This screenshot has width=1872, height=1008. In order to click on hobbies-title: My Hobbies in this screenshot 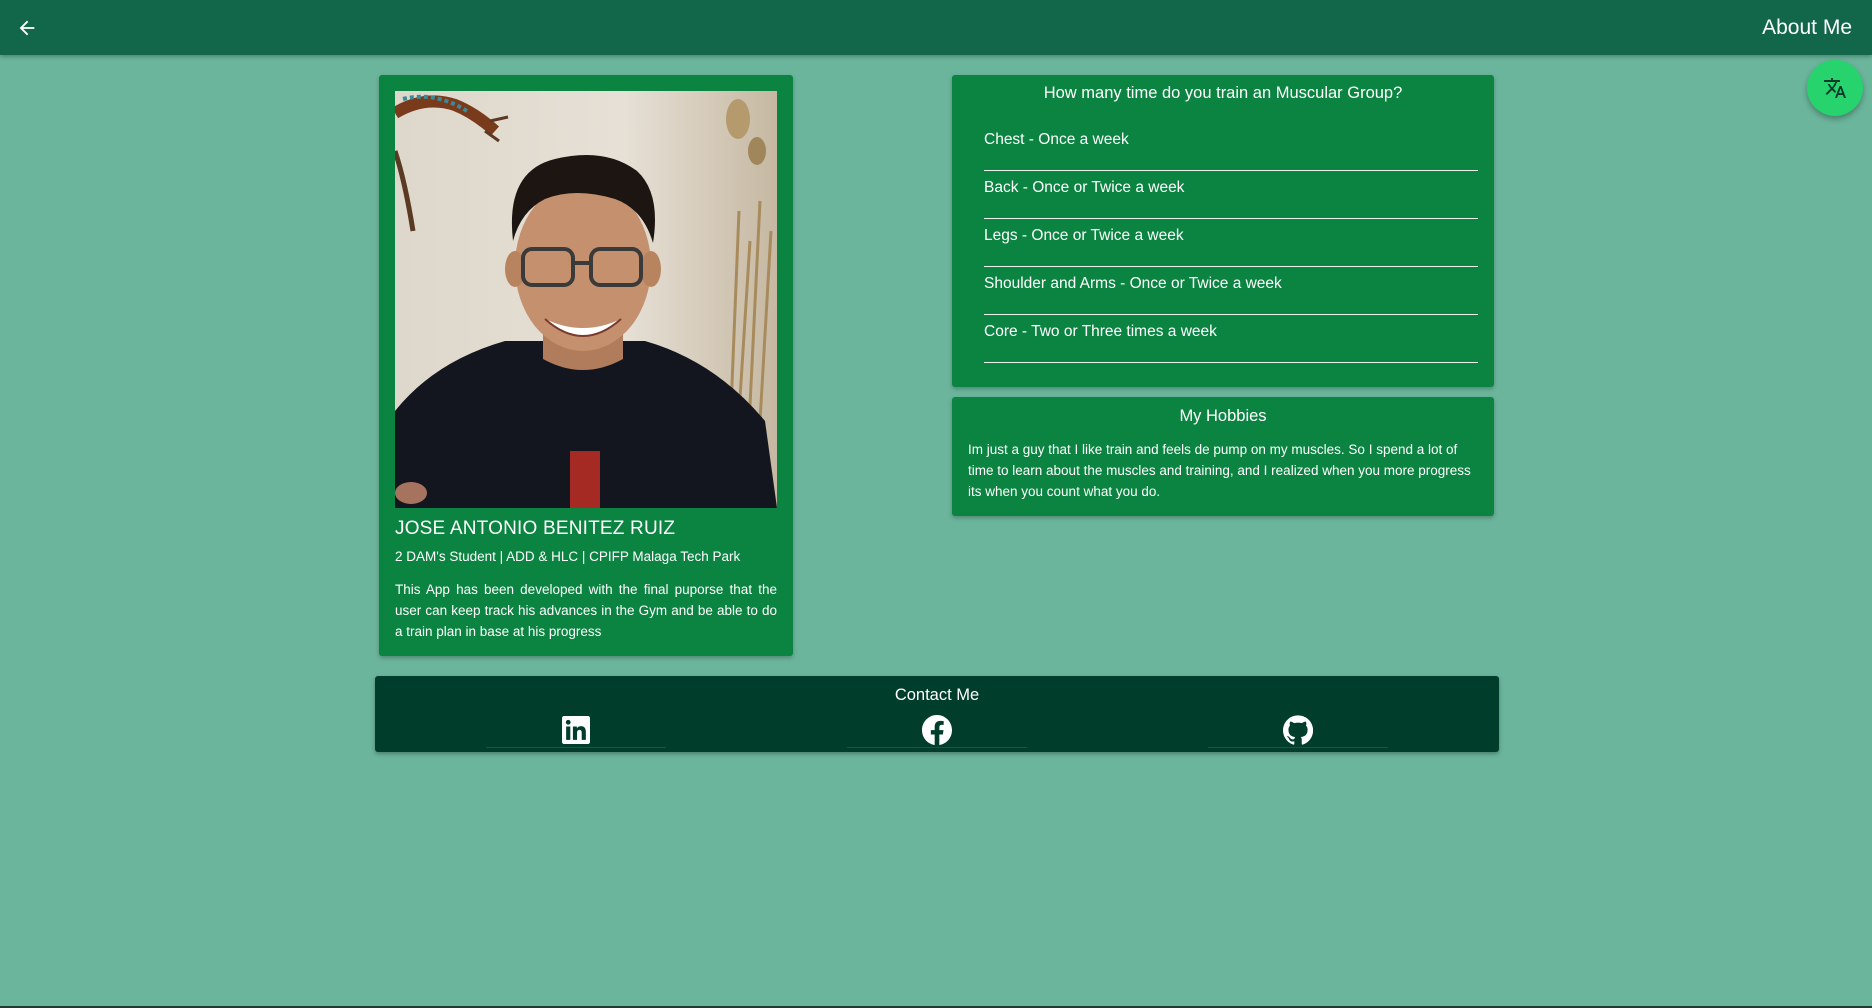, I will do `click(1223, 416)`.